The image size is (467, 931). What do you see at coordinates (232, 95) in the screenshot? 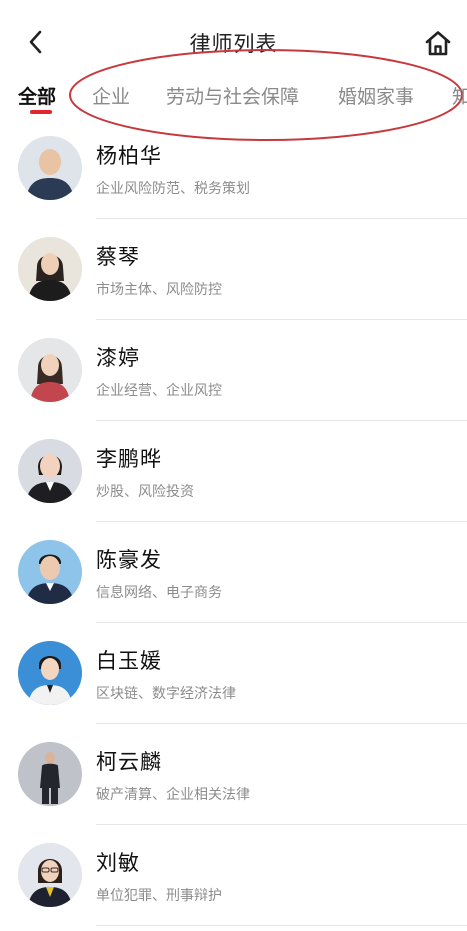
I see `tab-labor-social-security: 劳动与社会保障` at bounding box center [232, 95].